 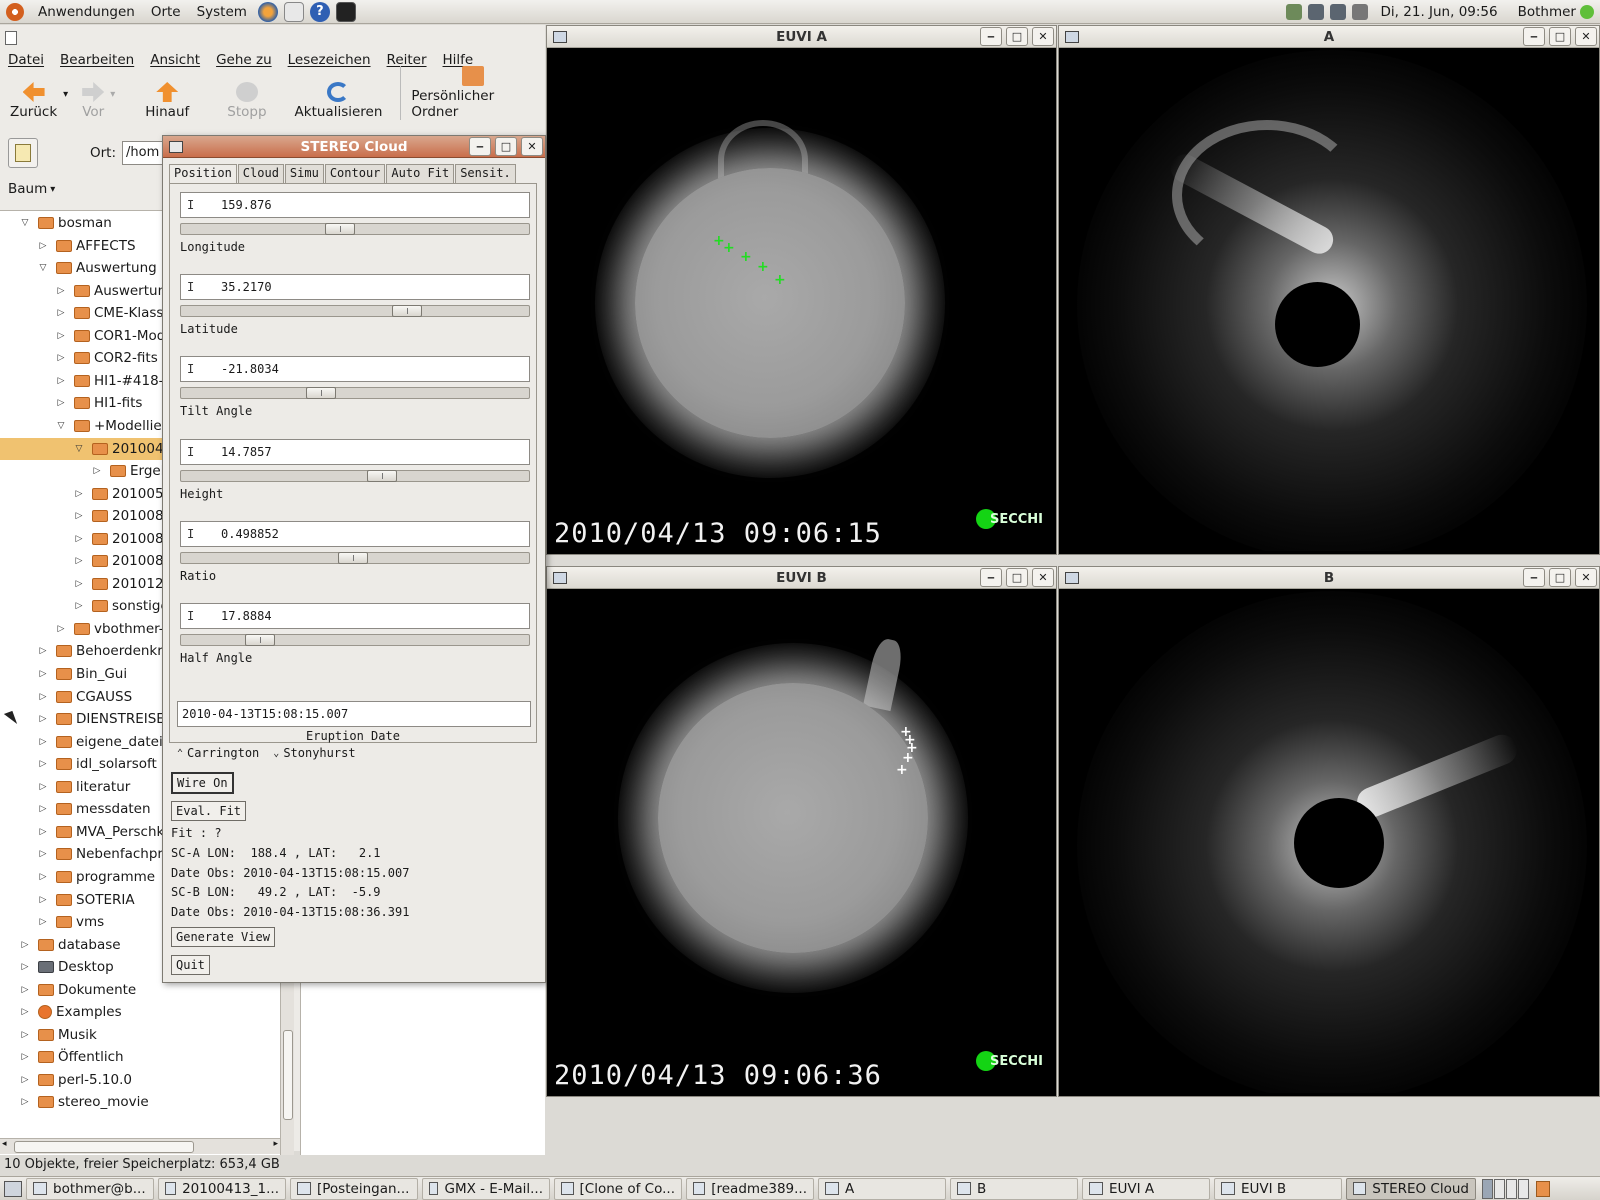 I want to click on cor-a-image, so click(x=1329, y=300).